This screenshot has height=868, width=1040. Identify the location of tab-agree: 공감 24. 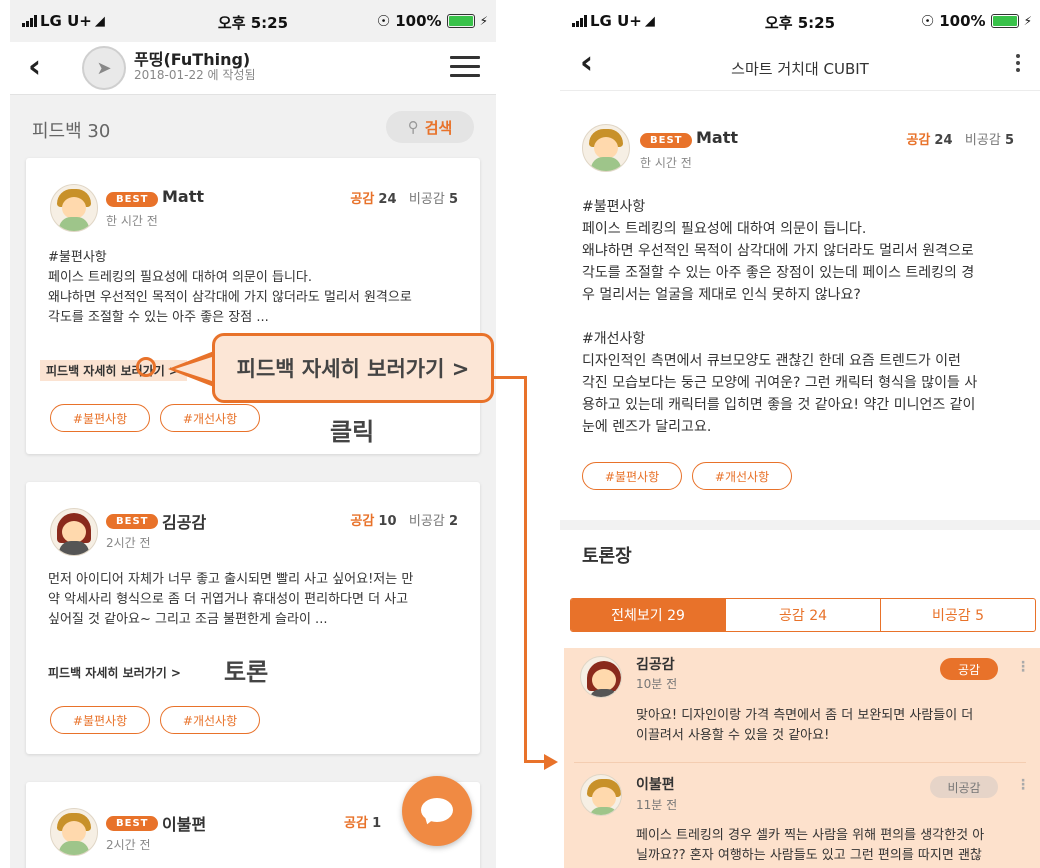
(803, 615).